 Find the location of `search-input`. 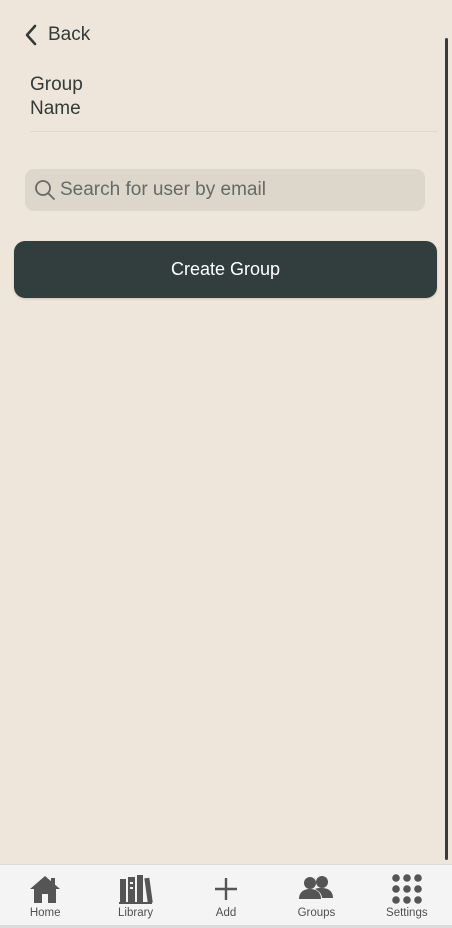

search-input is located at coordinates (235, 190).